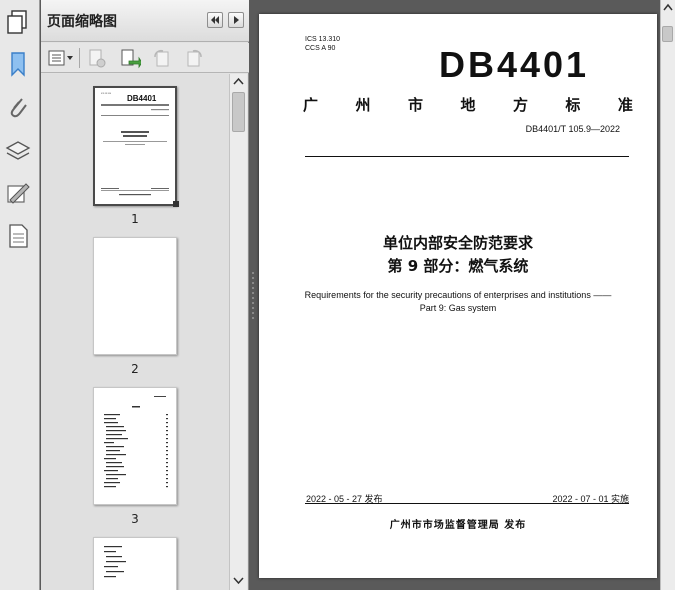 The image size is (675, 590). I want to click on splitter-grip-icon, so click(253, 295).